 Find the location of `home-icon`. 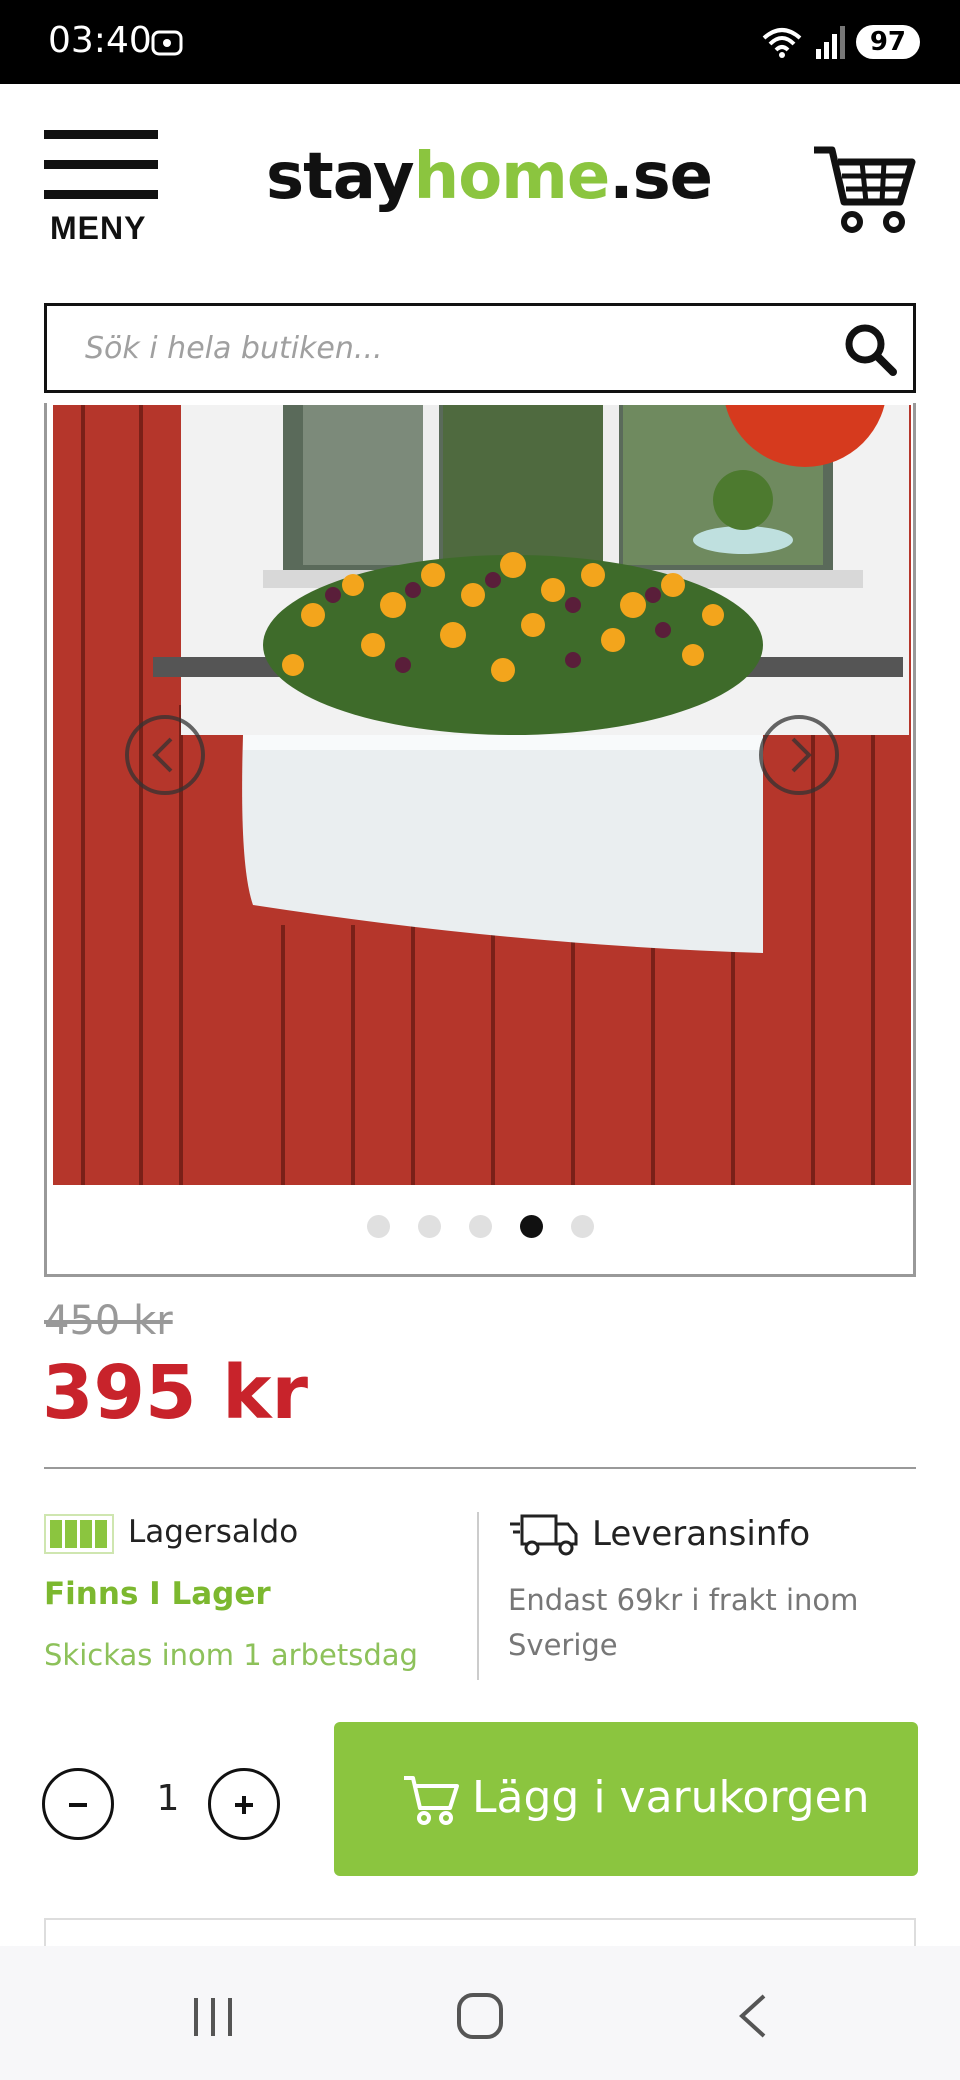

home-icon is located at coordinates (480, 2016).